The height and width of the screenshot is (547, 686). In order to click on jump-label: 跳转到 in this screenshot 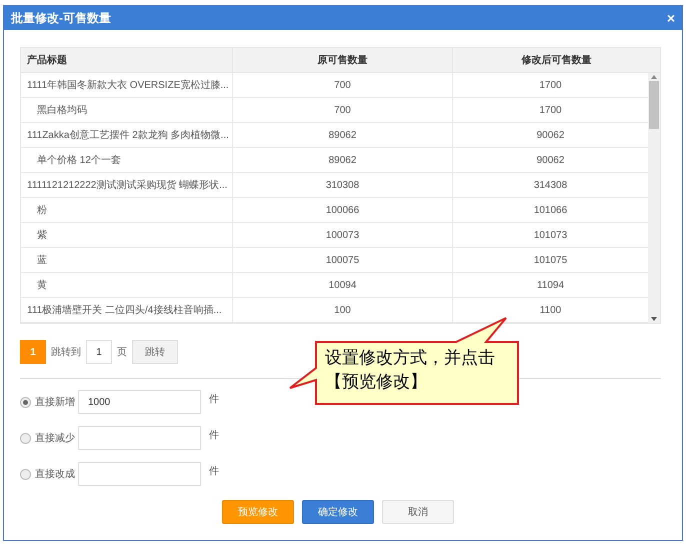, I will do `click(66, 353)`.